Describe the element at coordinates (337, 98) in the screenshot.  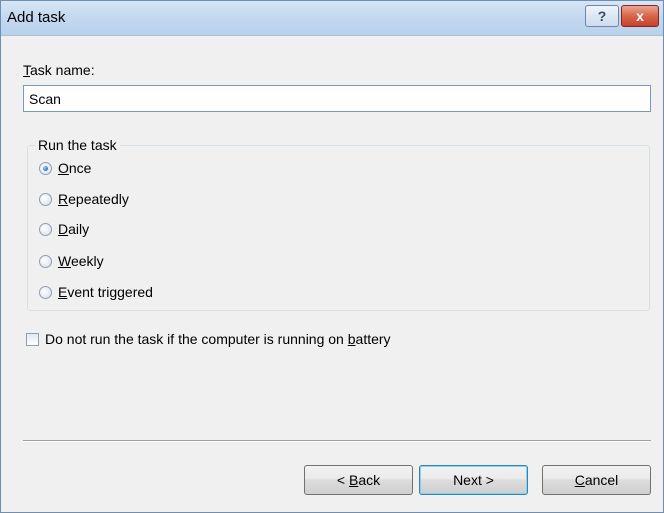
I see `task-name-input` at that location.